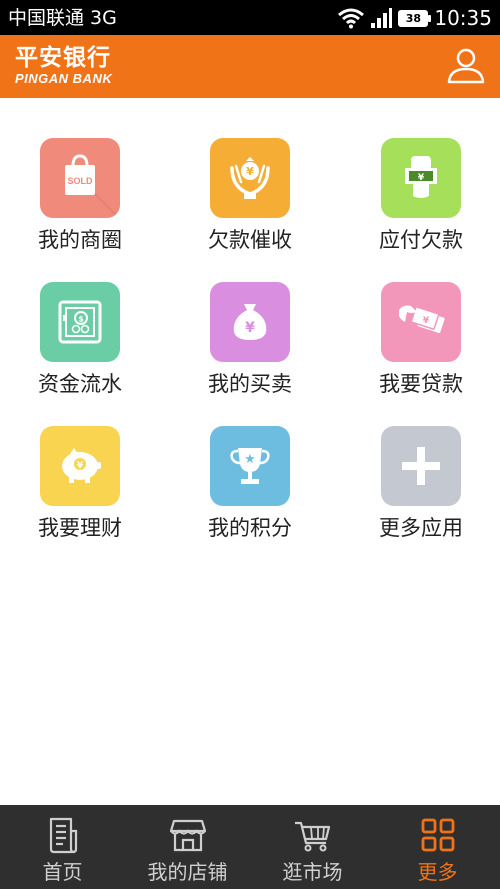  I want to click on tile-background: ★, so click(250, 466).